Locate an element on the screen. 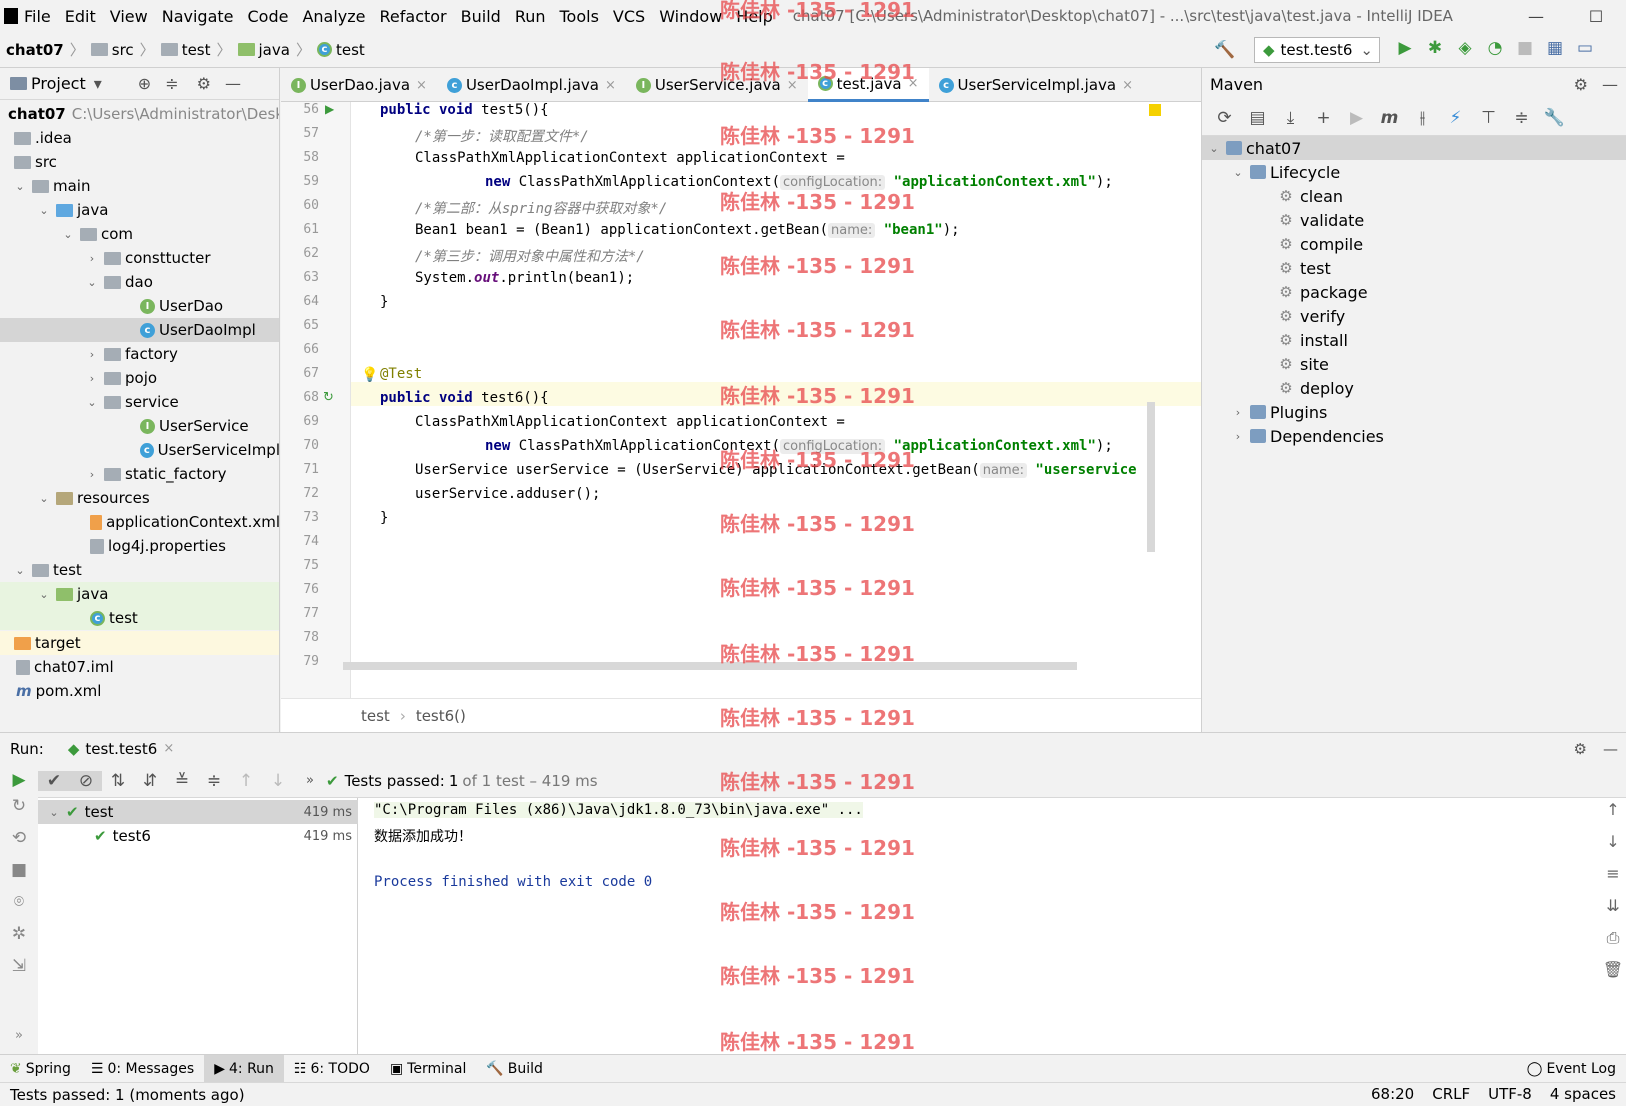 Image resolution: width=1626 pixels, height=1106 pixels. print-icon: ⎙ is located at coordinates (1613, 944).